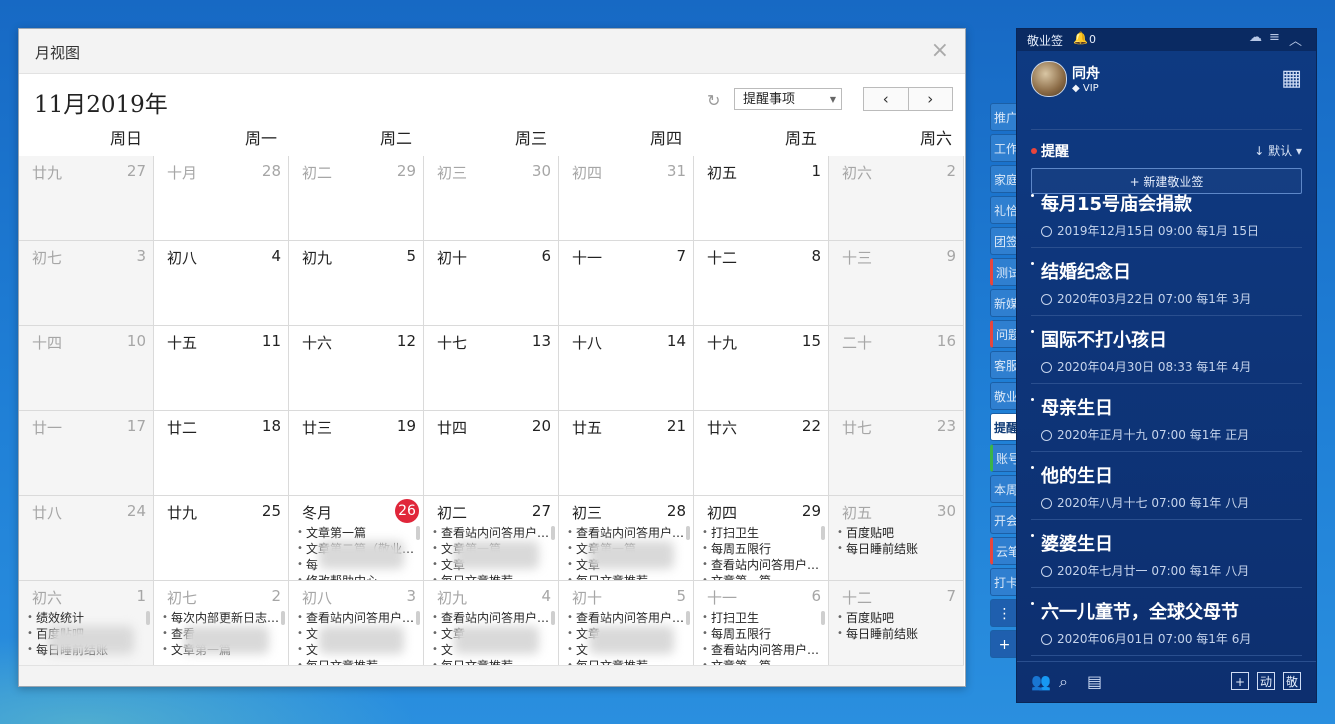 This screenshot has height=724, width=1335. Describe the element at coordinates (1004, 272) in the screenshot. I see `category-tab: 测试` at that location.